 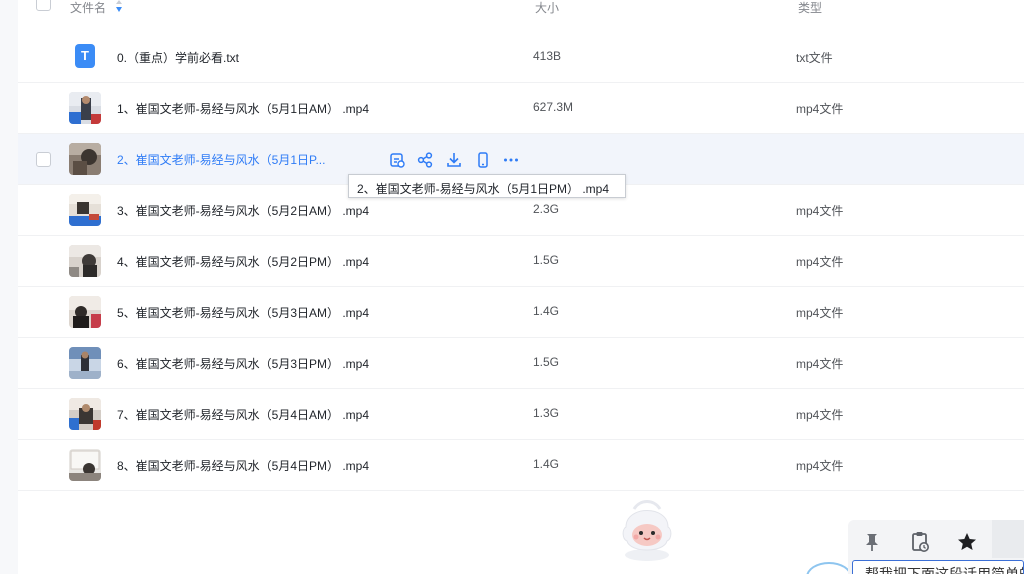 What do you see at coordinates (829, 568) in the screenshot?
I see `decorative-arc` at bounding box center [829, 568].